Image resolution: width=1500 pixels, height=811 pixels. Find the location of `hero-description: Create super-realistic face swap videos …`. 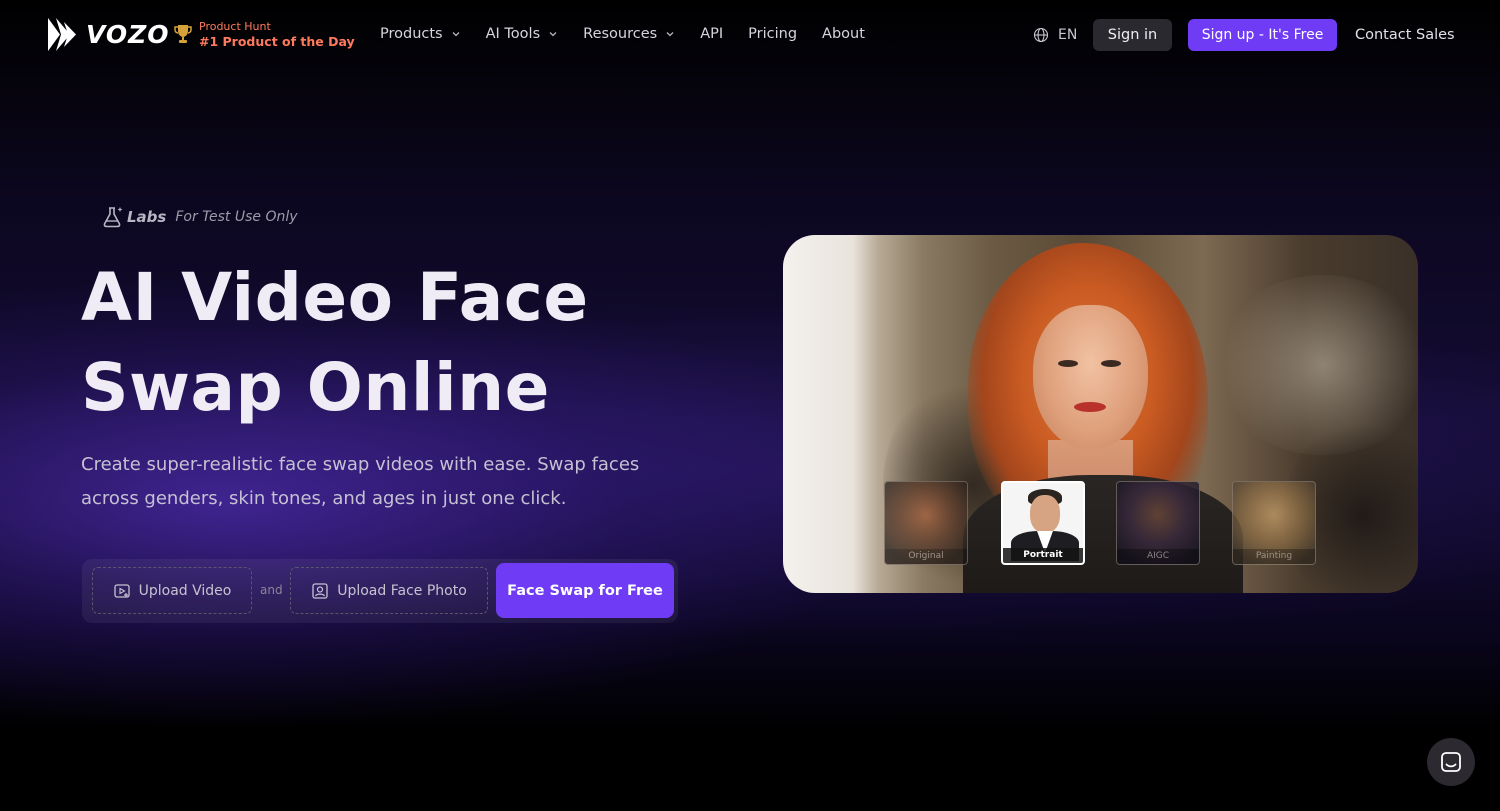

hero-description: Create super-realistic face swap videos … is located at coordinates (360, 481).